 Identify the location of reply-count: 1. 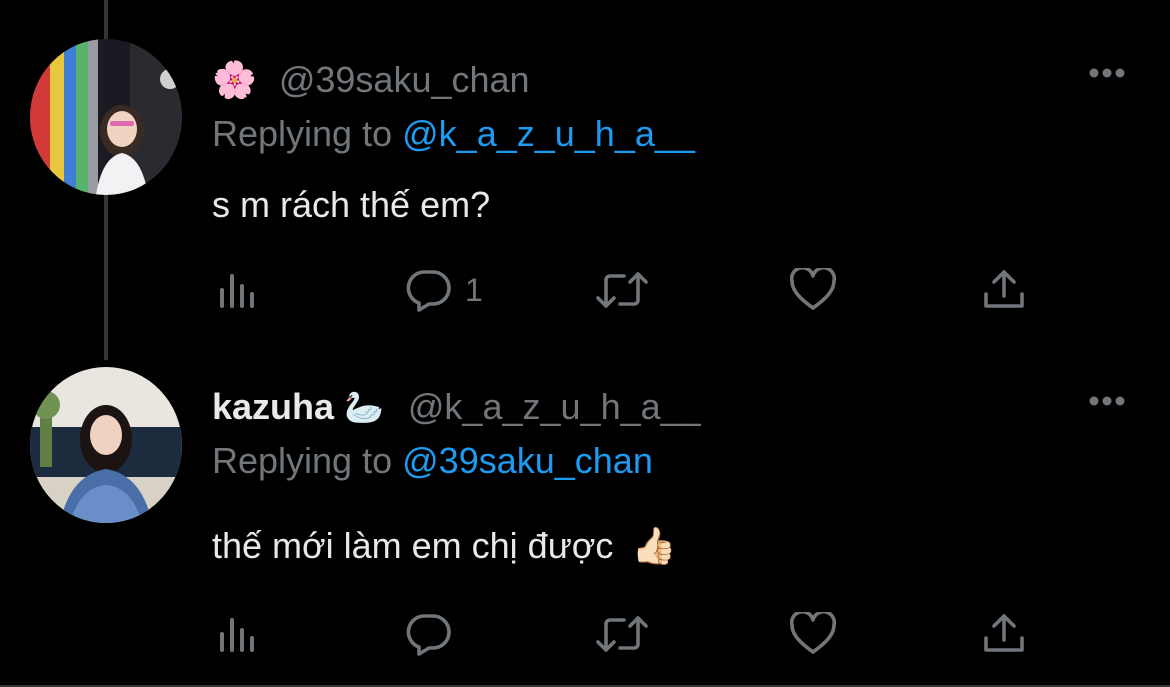
(474, 289).